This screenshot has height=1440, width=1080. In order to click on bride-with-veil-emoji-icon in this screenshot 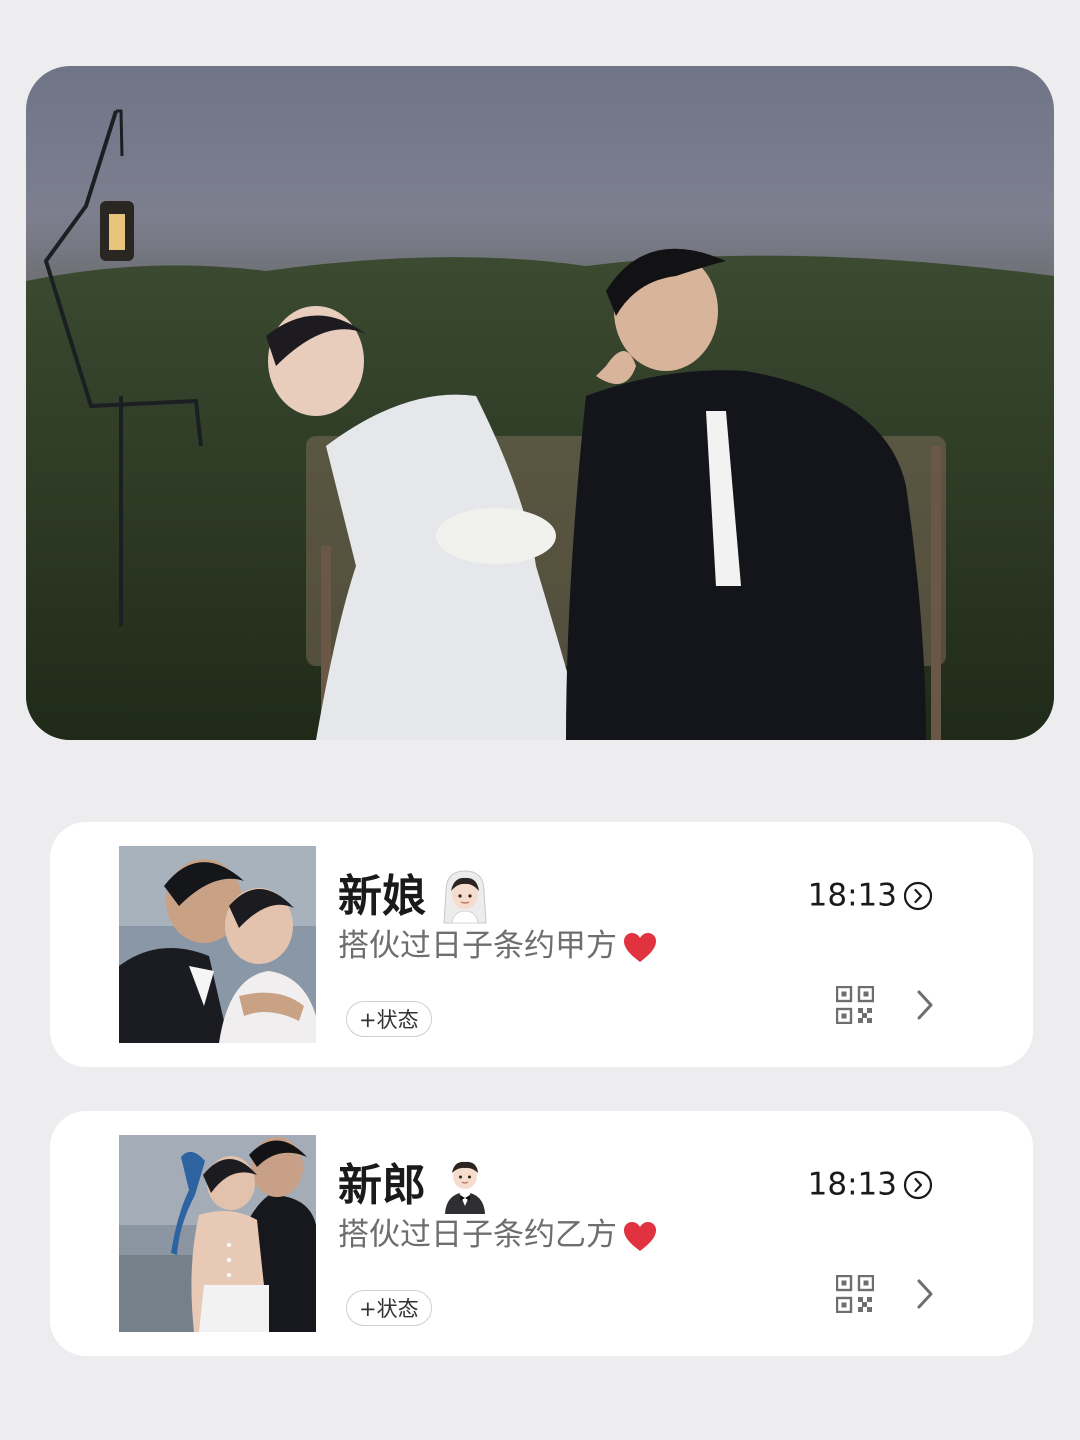, I will do `click(465, 897)`.